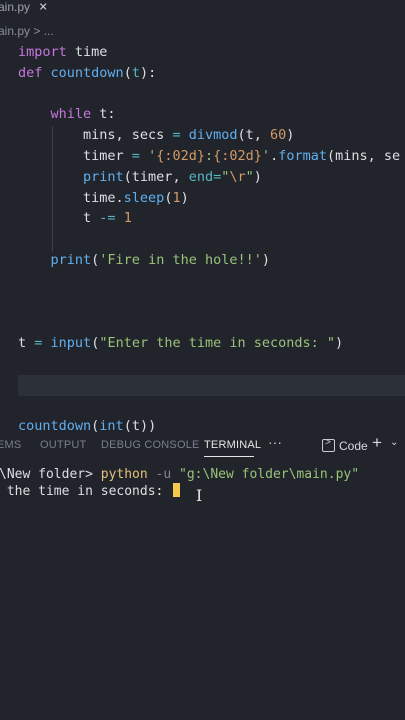 Image resolution: width=405 pixels, height=720 pixels. Describe the element at coordinates (211, 52) in the screenshot. I see `code-line: import time` at that location.